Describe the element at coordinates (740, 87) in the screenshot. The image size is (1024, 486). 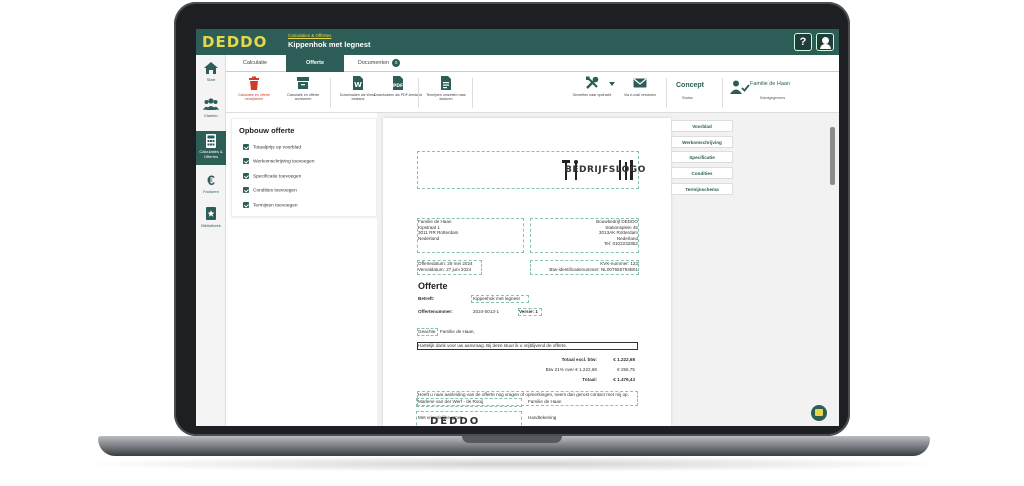
I see `user-check-icon` at that location.